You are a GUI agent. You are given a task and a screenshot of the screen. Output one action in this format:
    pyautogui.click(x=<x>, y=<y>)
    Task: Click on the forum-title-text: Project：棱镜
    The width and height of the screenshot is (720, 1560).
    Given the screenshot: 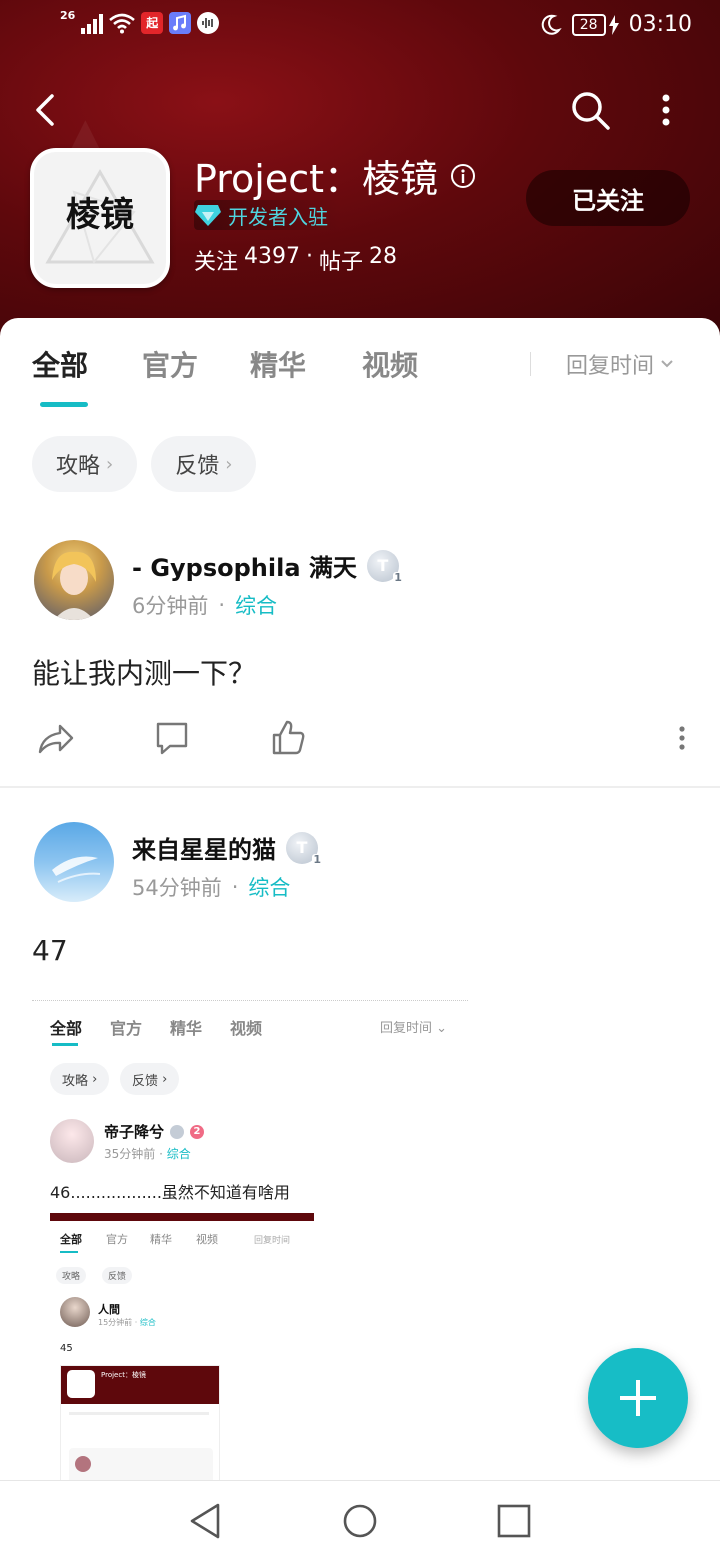 What is the action you would take?
    pyautogui.click(x=316, y=179)
    